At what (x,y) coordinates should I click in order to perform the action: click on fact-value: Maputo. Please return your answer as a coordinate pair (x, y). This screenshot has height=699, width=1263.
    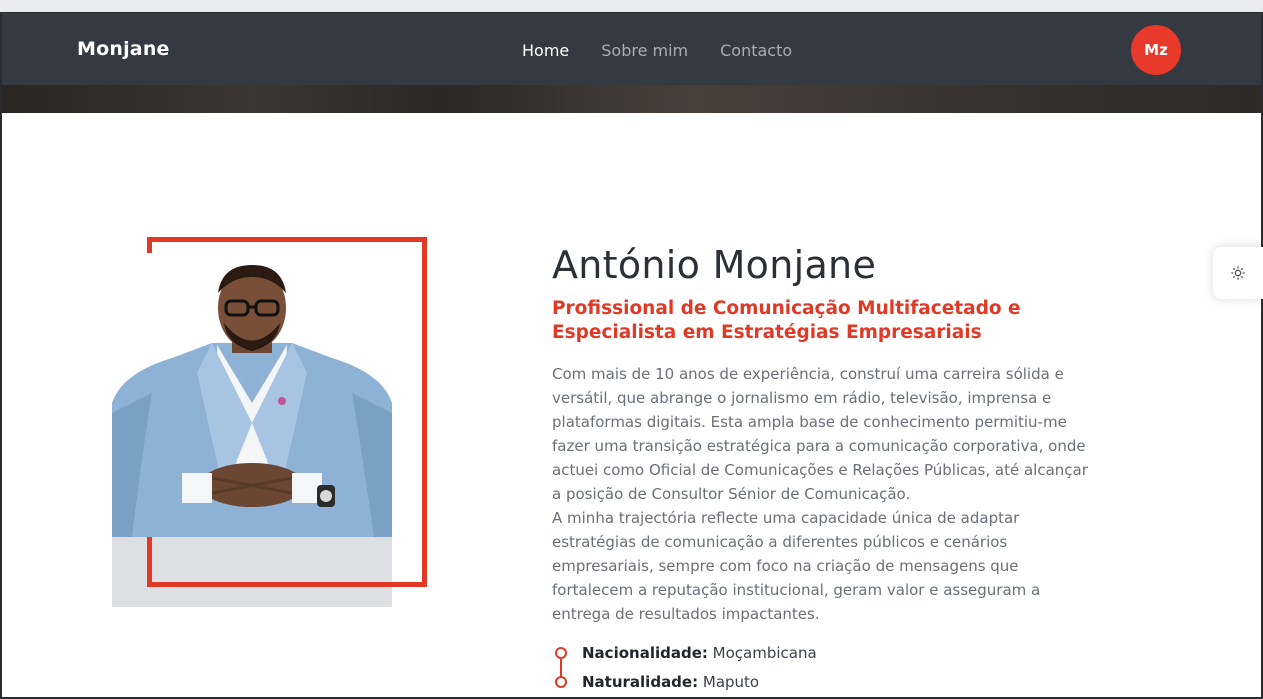
    Looking at the image, I should click on (731, 682).